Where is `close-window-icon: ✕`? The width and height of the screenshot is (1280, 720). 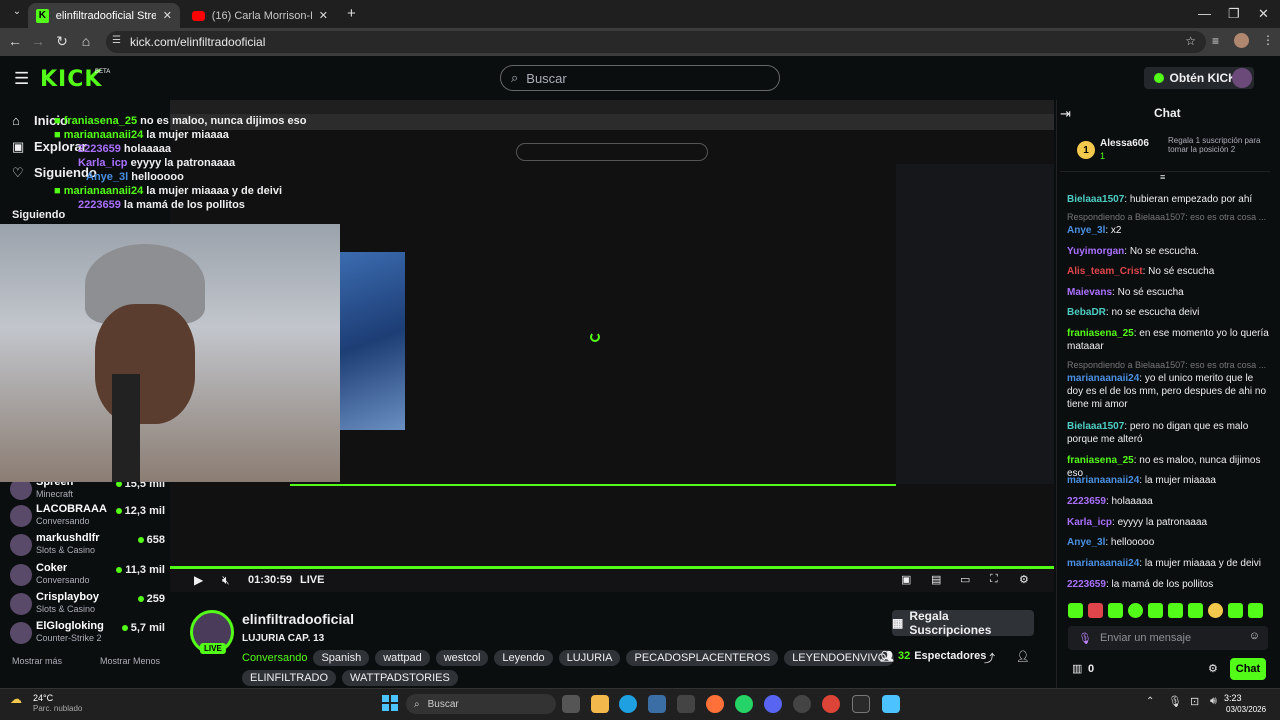 close-window-icon: ✕ is located at coordinates (1263, 14).